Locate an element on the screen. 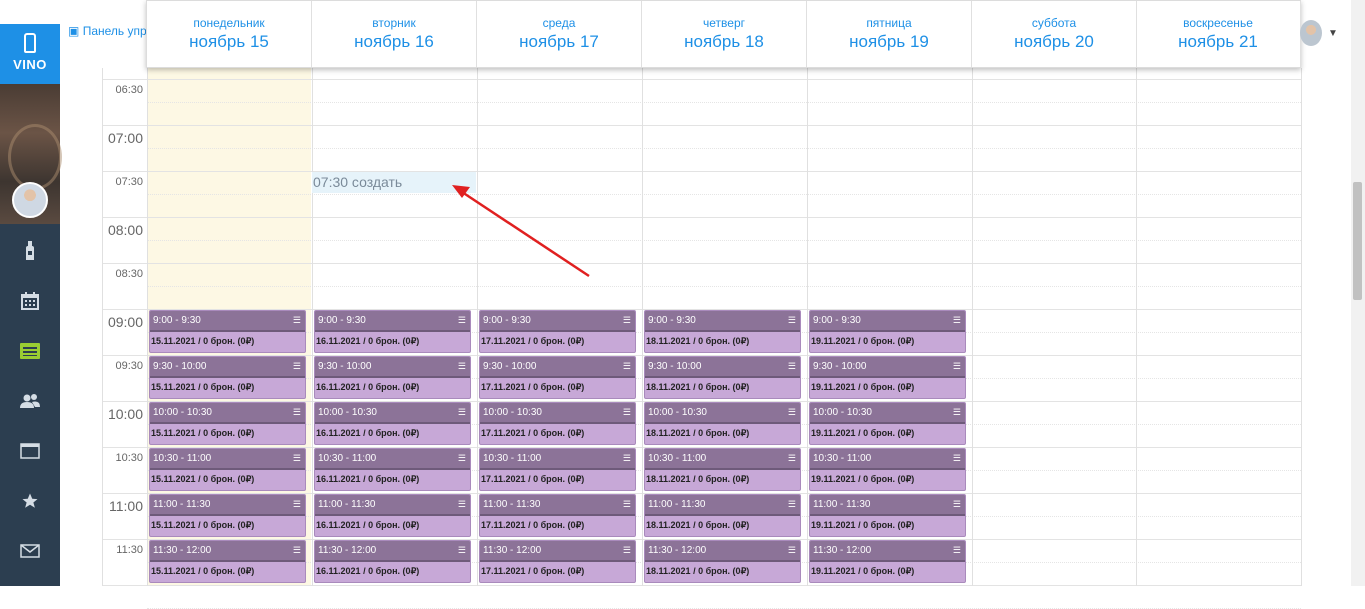  day-name: суббота is located at coordinates (1054, 23).